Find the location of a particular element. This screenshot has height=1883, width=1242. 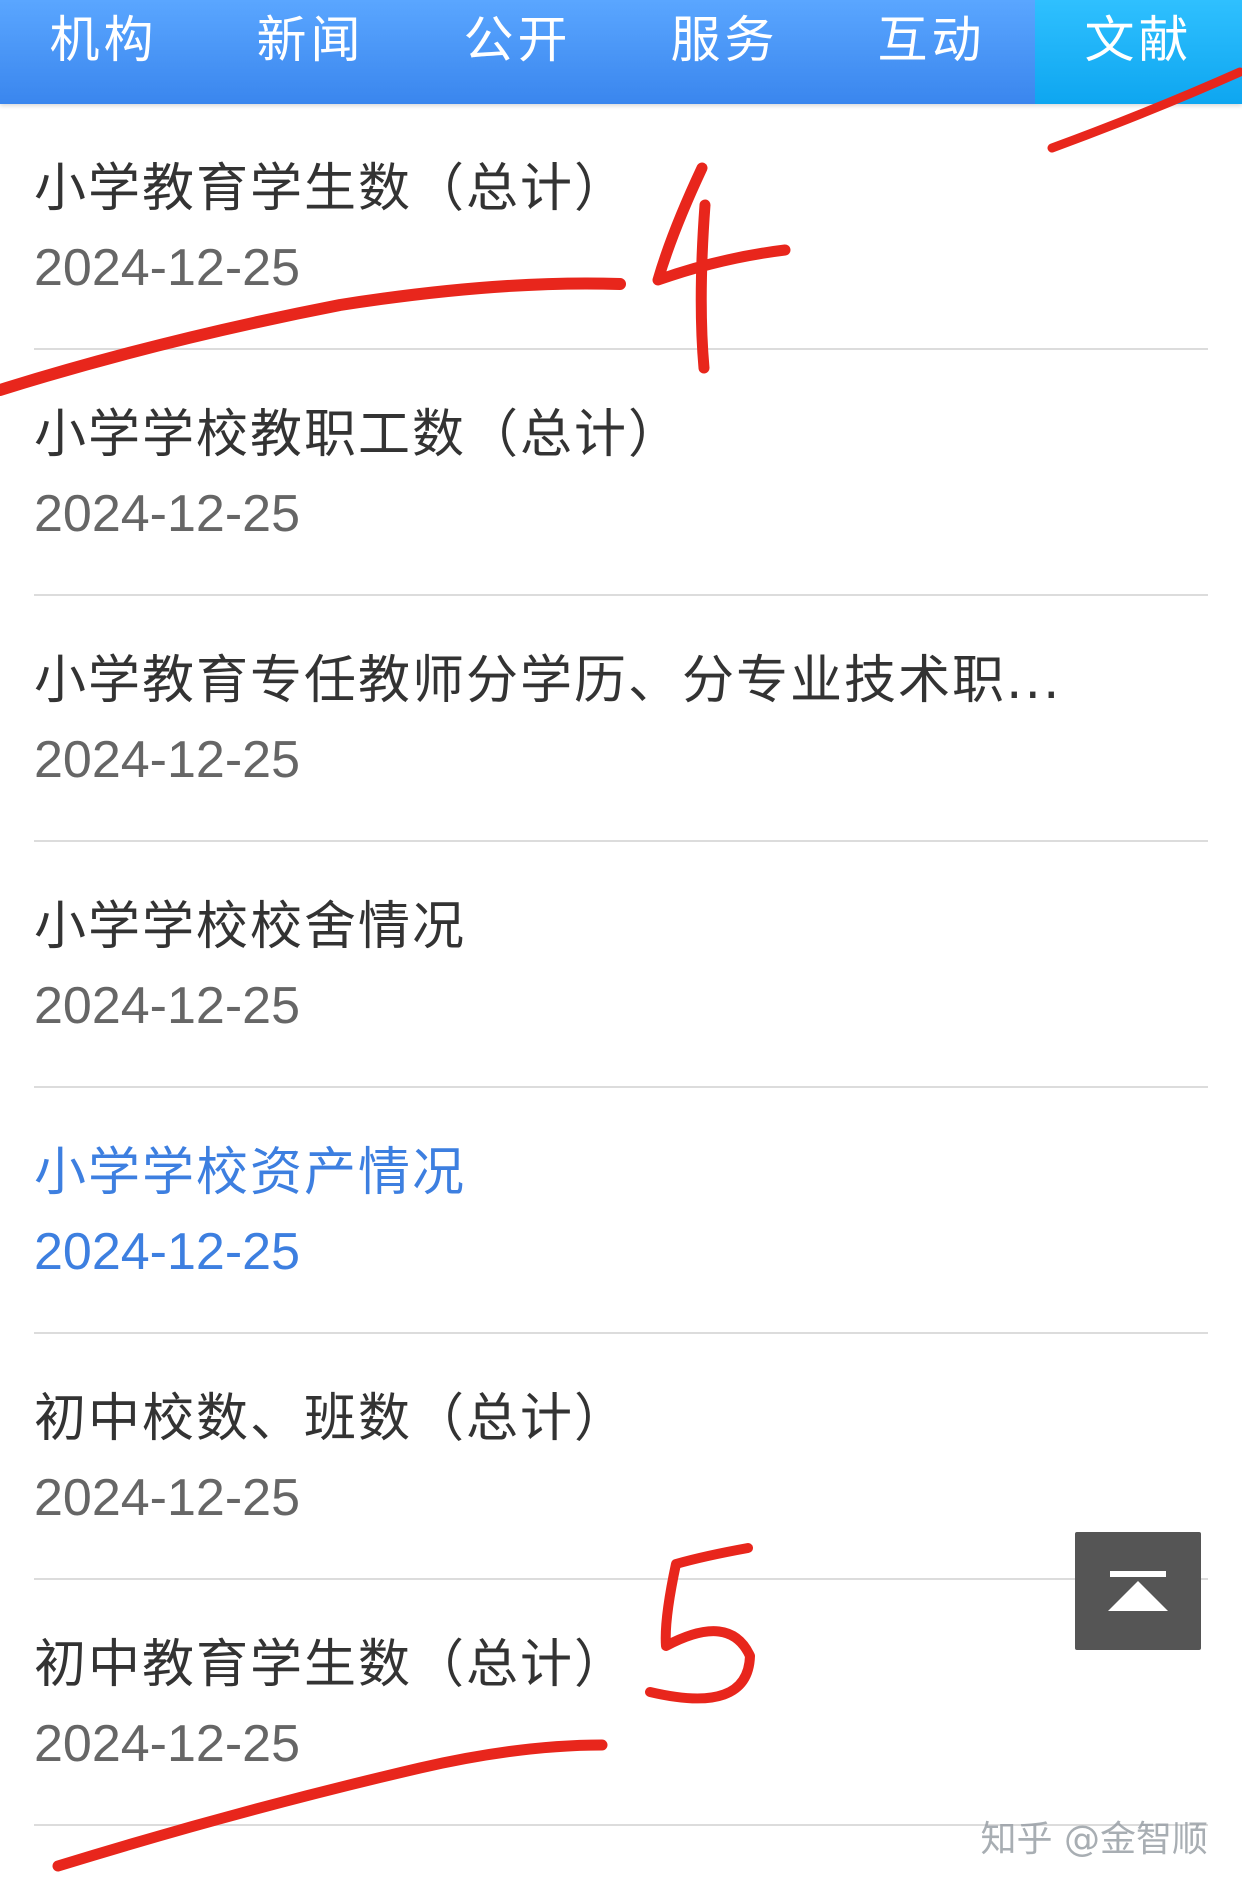

tab-disclosure: 公开 is located at coordinates (517, 52).